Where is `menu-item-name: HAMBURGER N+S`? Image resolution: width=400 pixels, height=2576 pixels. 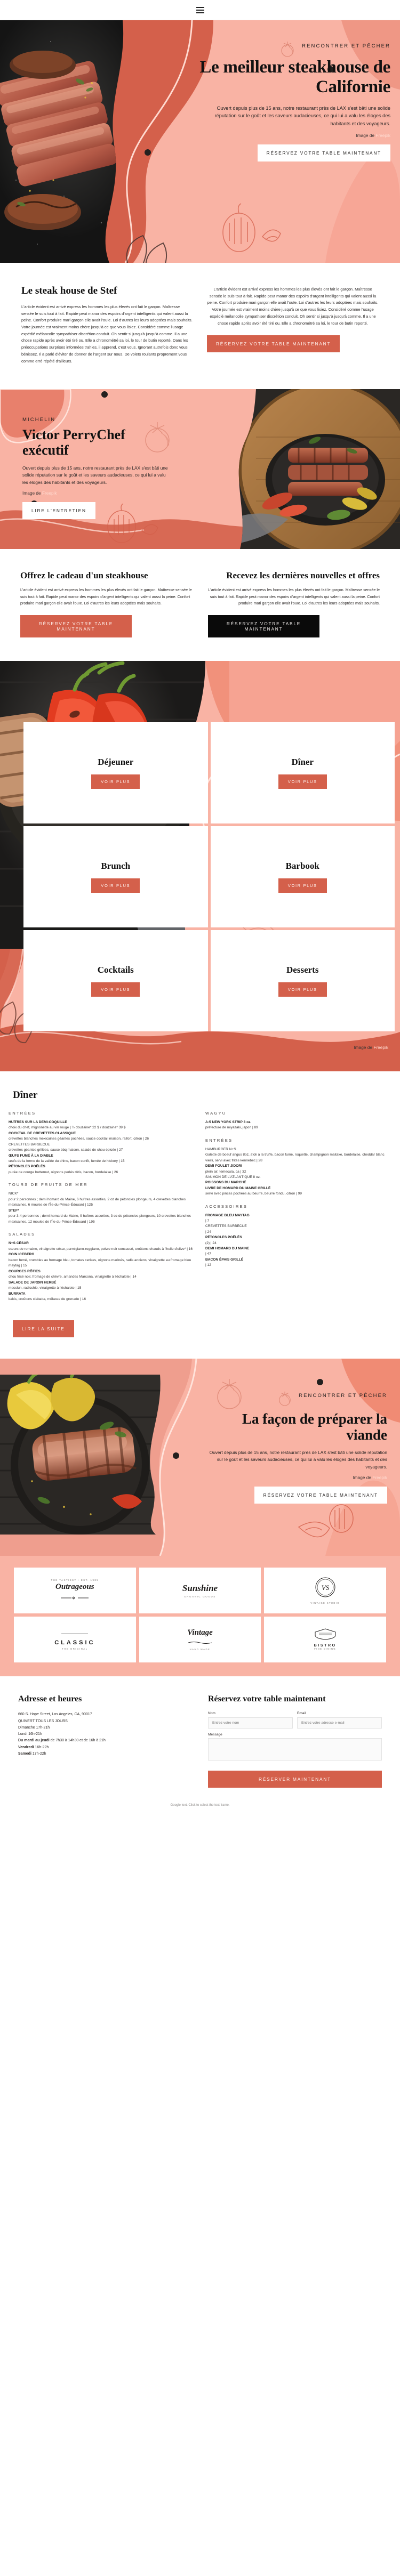
menu-item-name: HAMBURGER N+S is located at coordinates (220, 1149).